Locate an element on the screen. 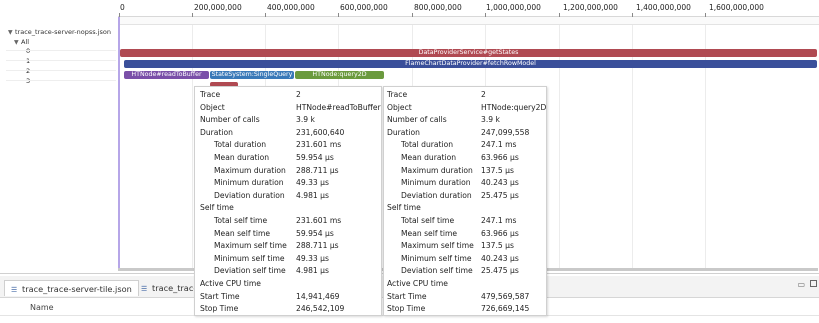 Image resolution: width=819 pixels, height=323 pixels. tree-item-all: ▼ All is located at coordinates (21, 42).